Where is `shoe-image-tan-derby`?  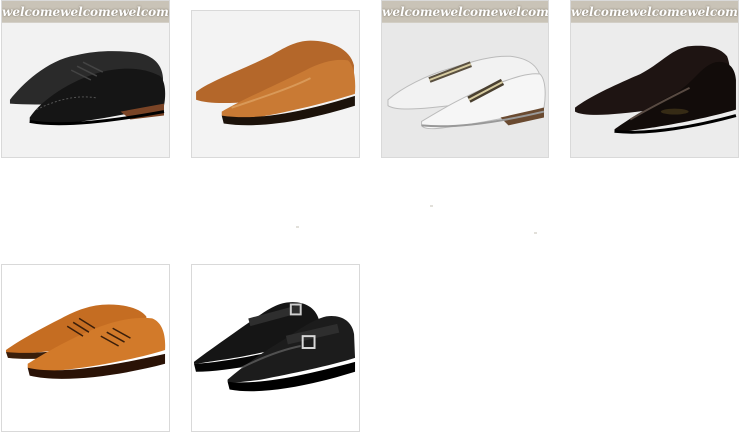 shoe-image-tan-derby is located at coordinates (85, 348).